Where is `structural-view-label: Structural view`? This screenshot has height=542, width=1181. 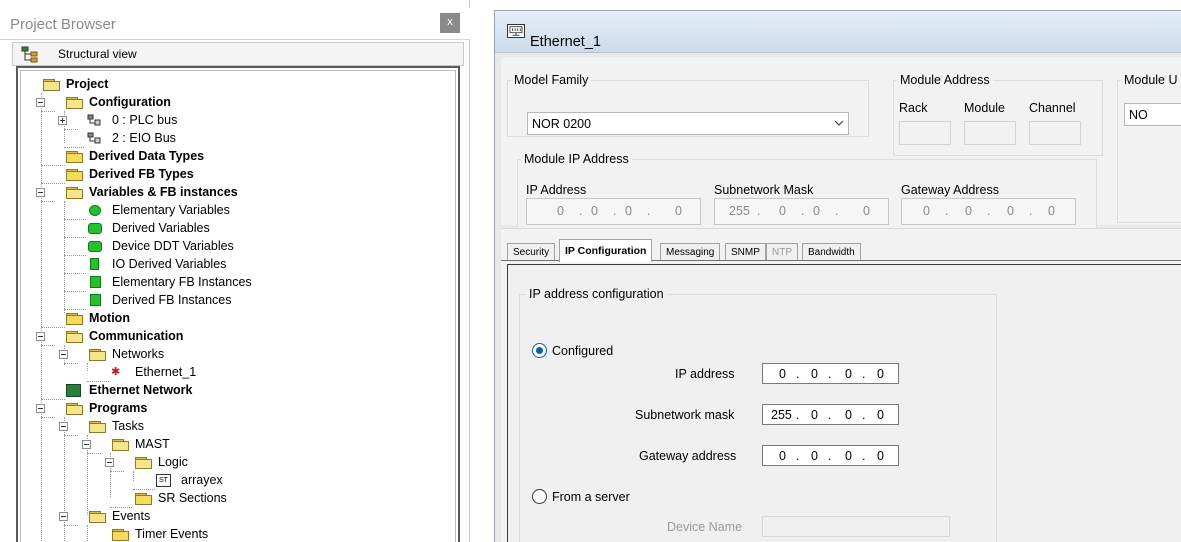 structural-view-label: Structural view is located at coordinates (97, 54).